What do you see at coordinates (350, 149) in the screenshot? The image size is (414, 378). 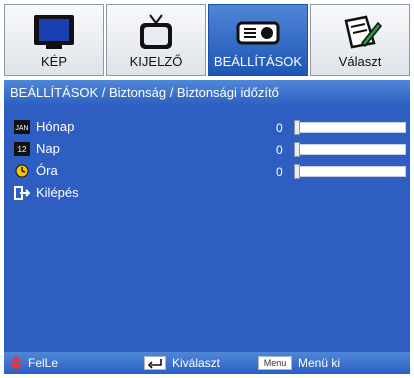 I see `nap-slider` at bounding box center [350, 149].